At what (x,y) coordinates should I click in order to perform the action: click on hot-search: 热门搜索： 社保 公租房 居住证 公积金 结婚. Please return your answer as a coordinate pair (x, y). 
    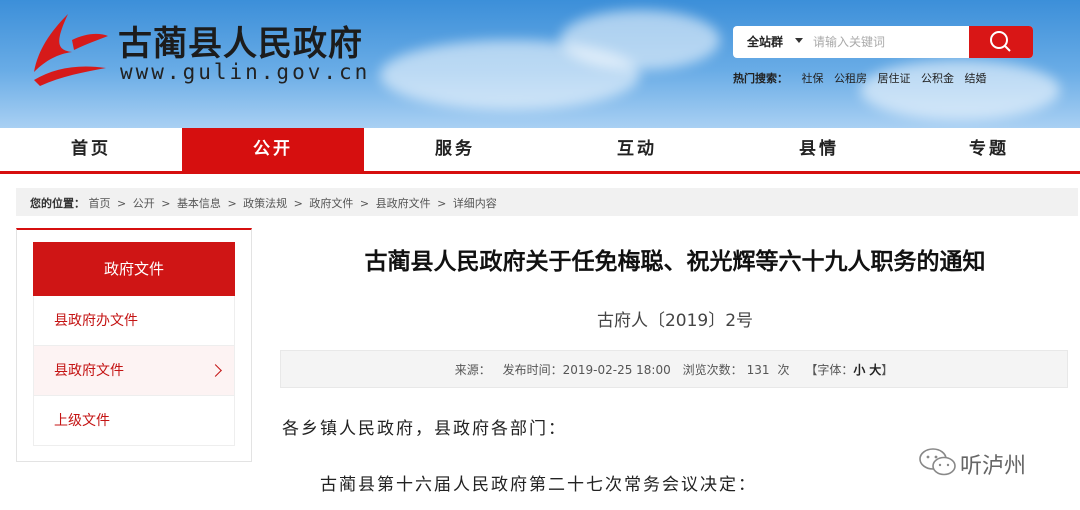
    Looking at the image, I should click on (863, 78).